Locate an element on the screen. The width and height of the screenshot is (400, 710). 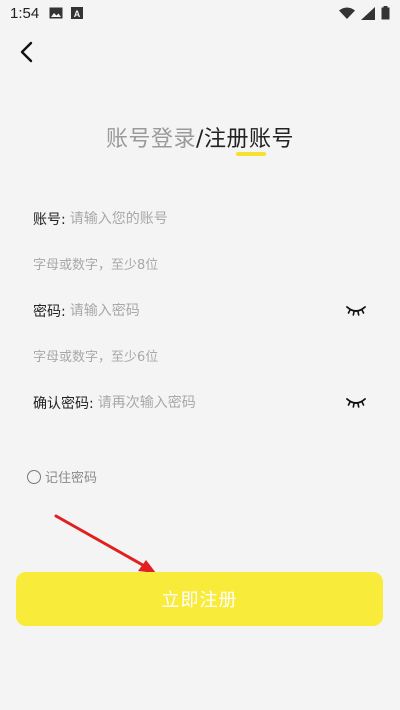
active-tab-indicator is located at coordinates (251, 154).